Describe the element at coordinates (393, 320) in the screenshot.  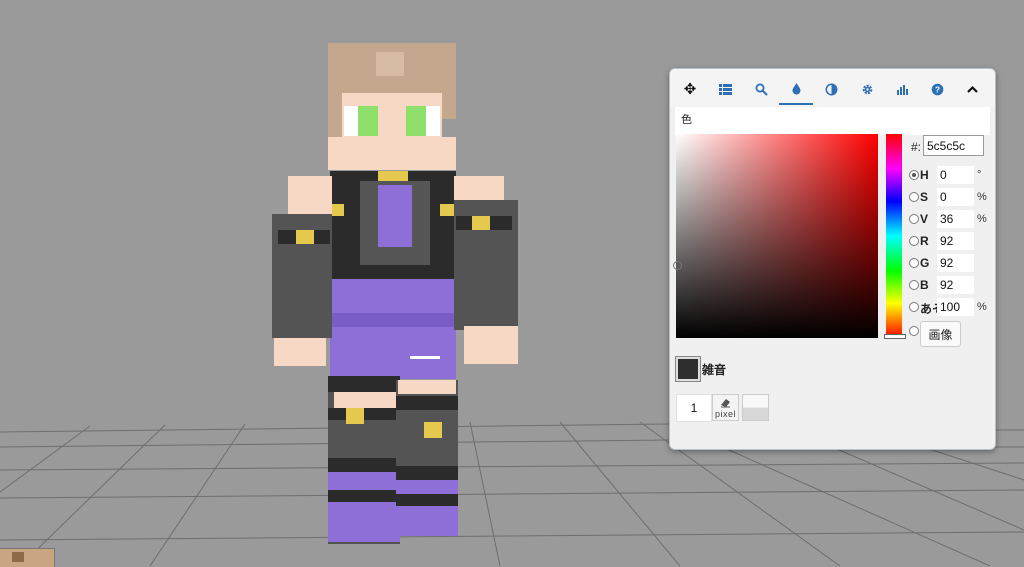
I see `character-shorts-shade` at that location.